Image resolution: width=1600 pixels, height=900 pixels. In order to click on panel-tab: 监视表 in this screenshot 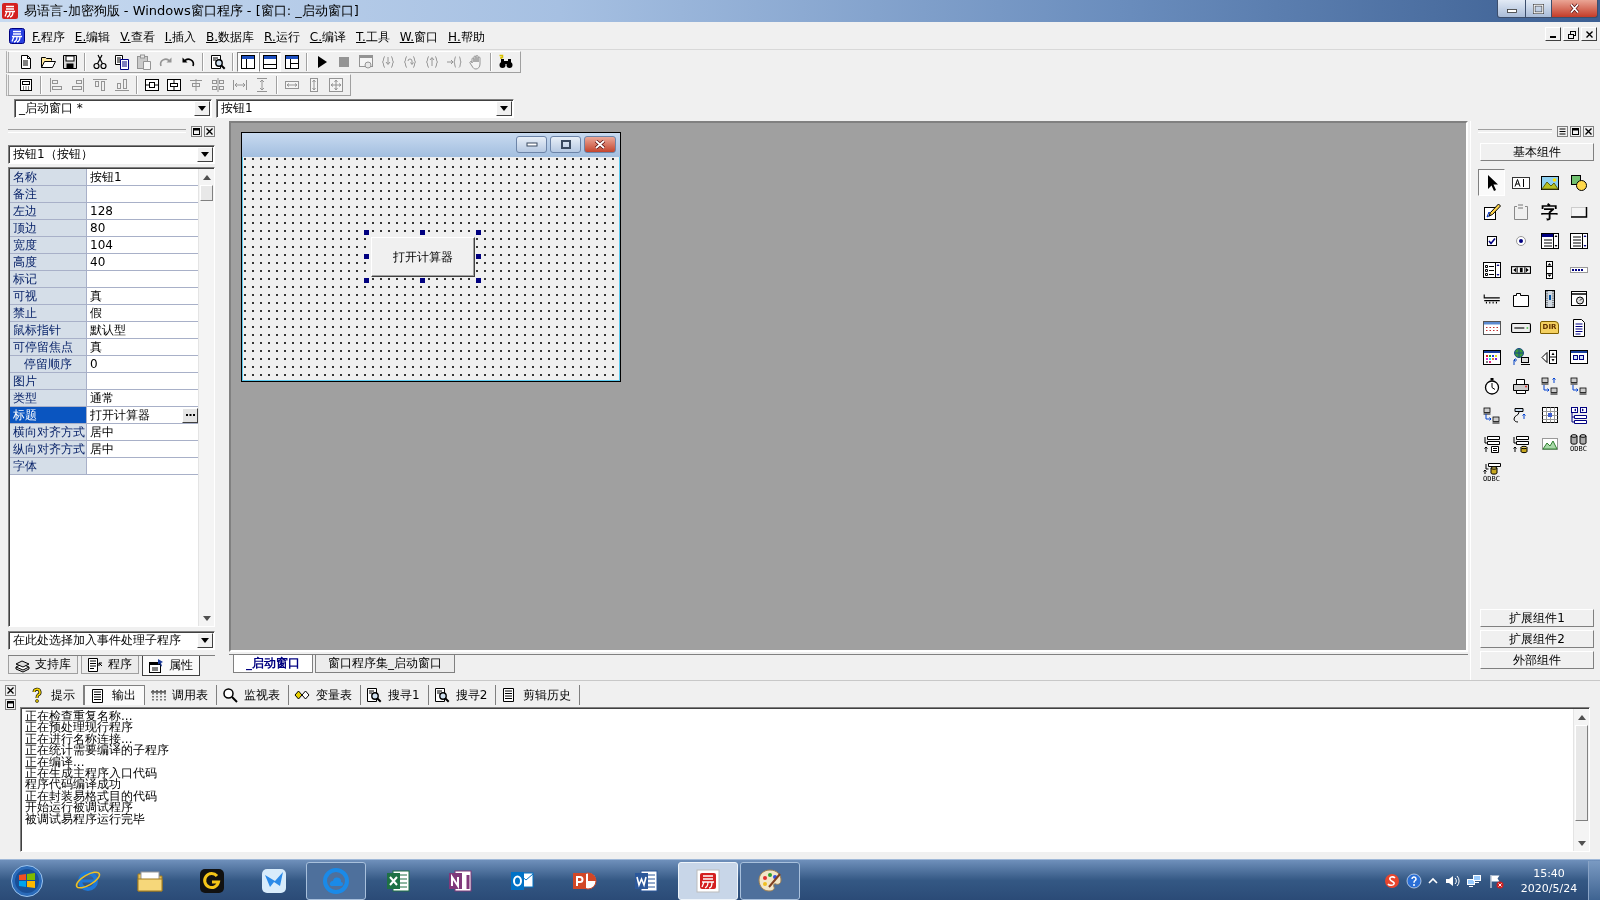, I will do `click(253, 695)`.